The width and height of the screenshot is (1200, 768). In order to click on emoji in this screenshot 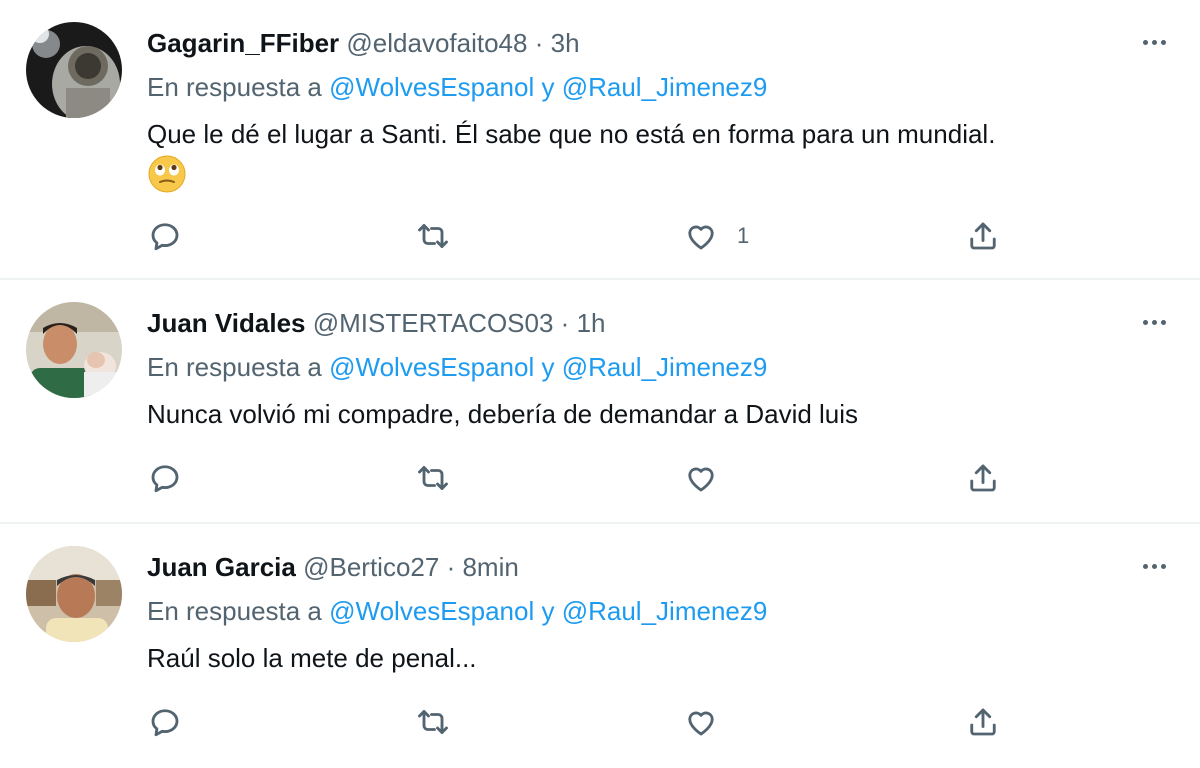, I will do `click(167, 174)`.